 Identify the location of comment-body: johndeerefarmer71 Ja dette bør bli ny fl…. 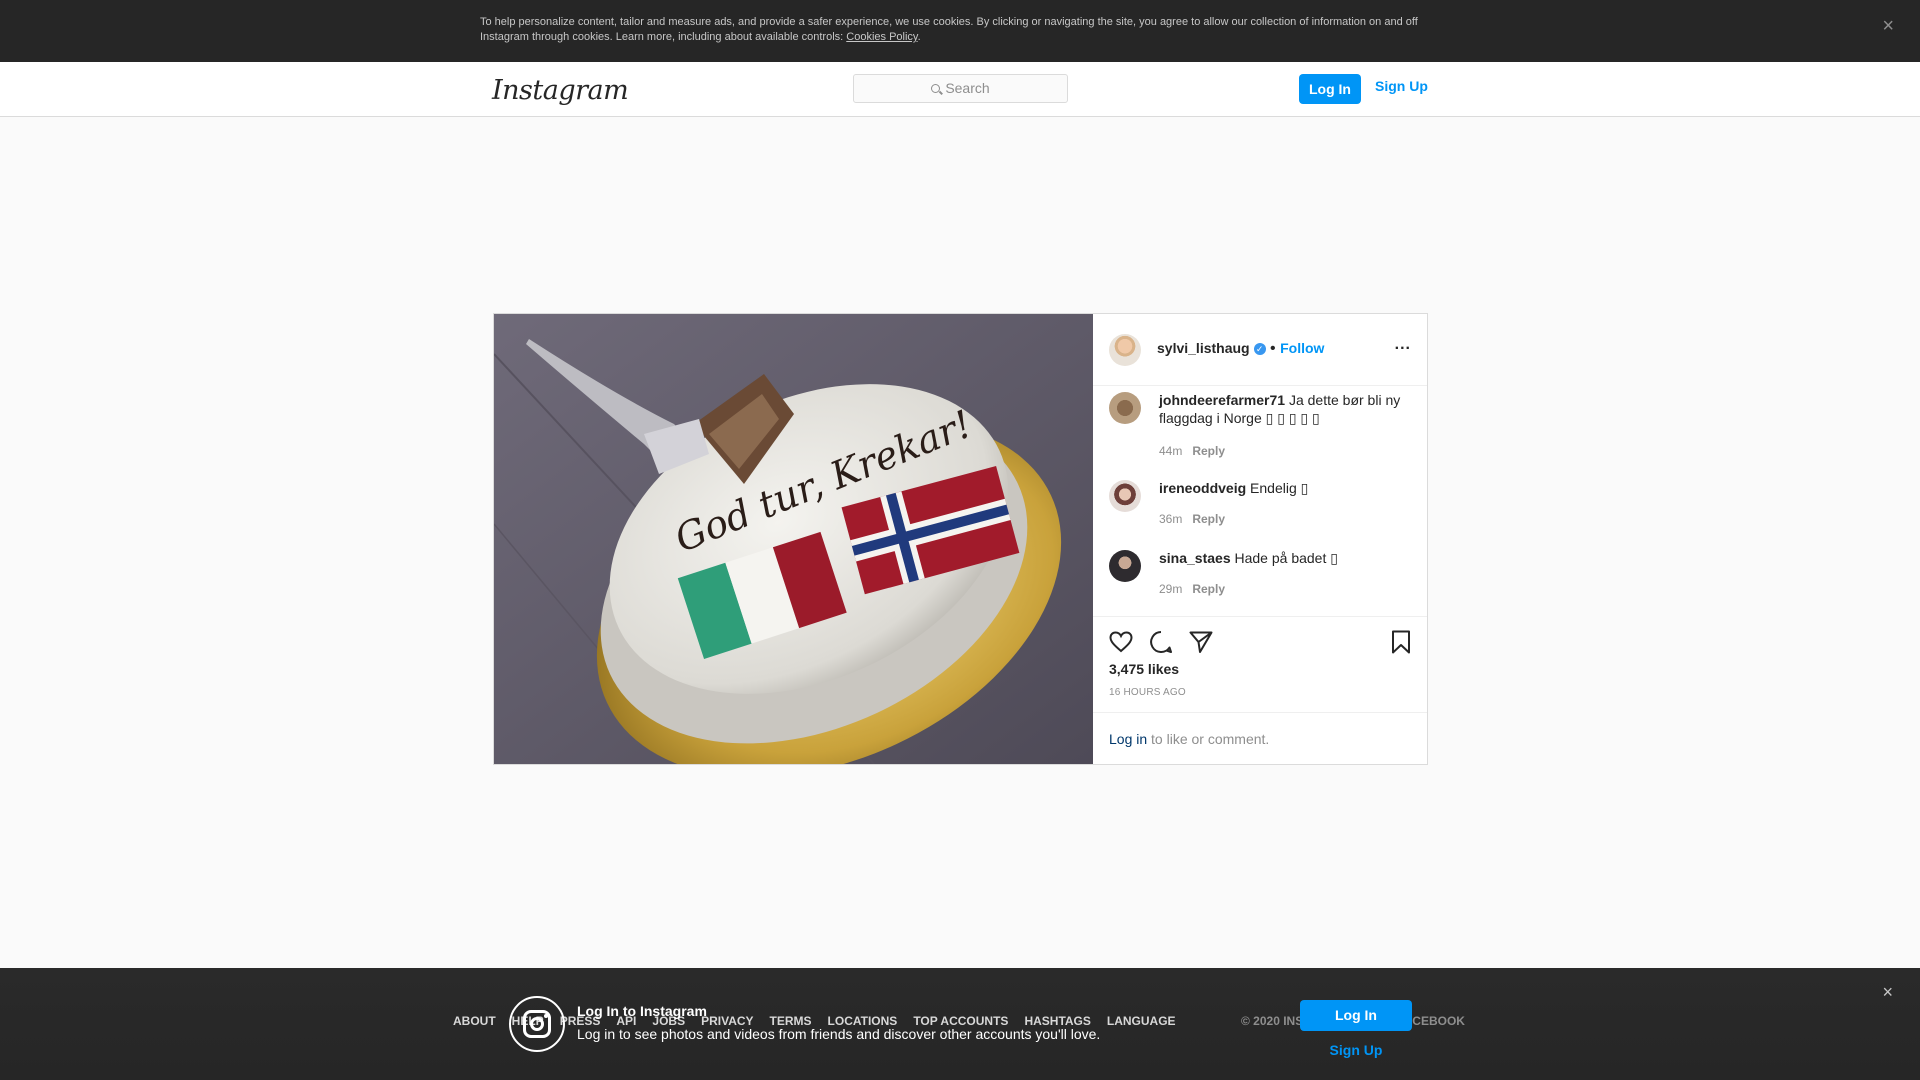
(1287, 409).